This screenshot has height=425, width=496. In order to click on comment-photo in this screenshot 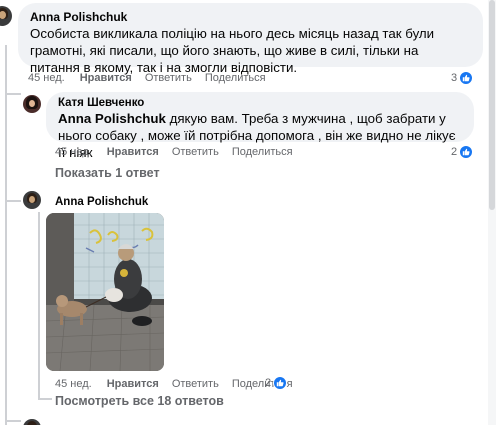, I will do `click(105, 292)`.